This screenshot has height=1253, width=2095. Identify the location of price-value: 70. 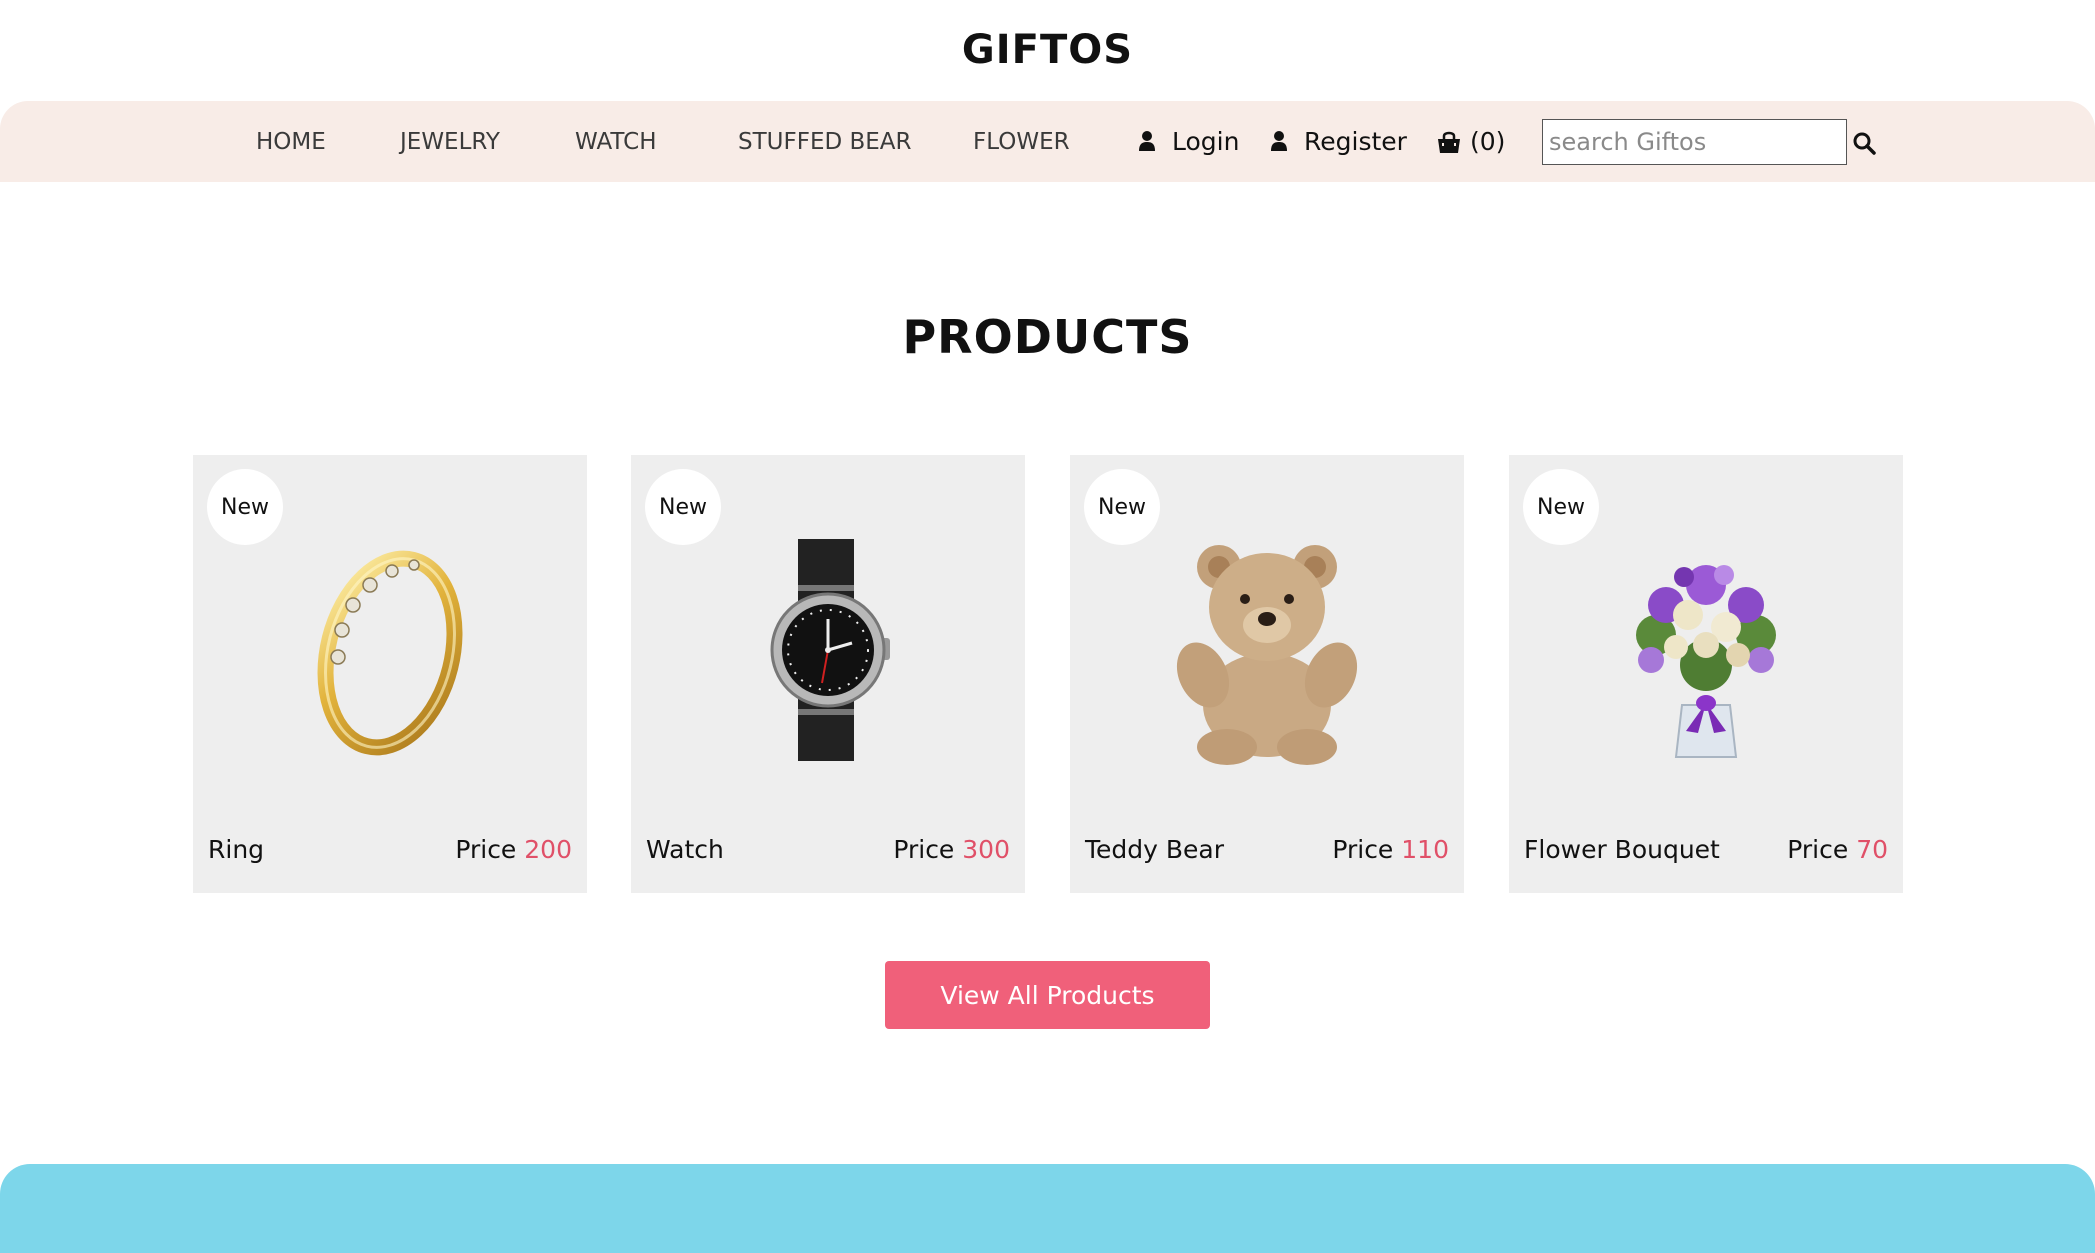
(1872, 849).